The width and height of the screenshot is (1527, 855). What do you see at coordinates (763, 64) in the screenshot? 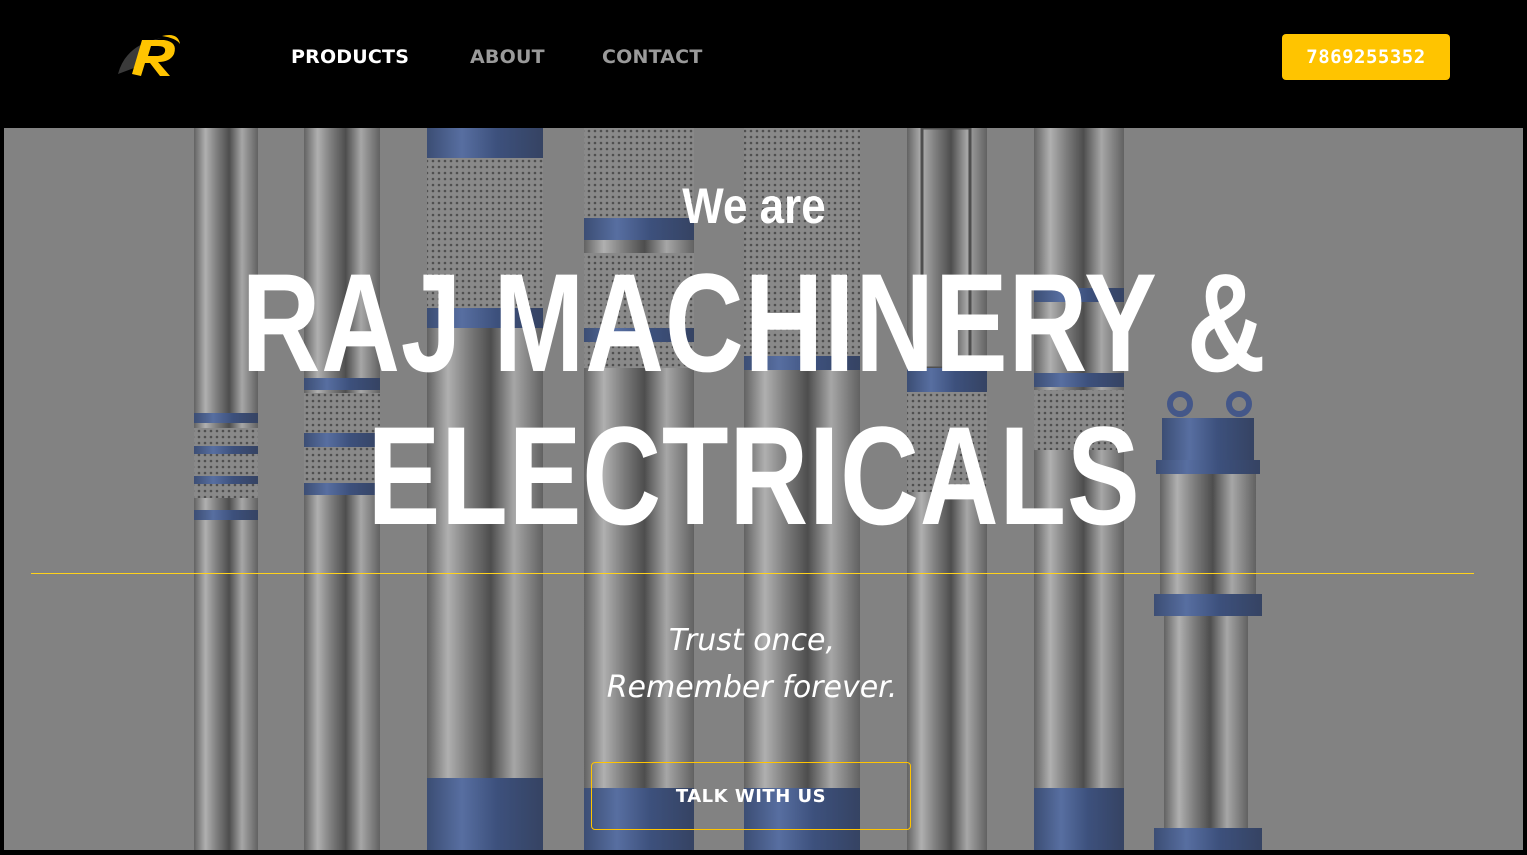
I see `top-navbar: PRODUCTS ABOUT CONTACT 7869255352` at bounding box center [763, 64].